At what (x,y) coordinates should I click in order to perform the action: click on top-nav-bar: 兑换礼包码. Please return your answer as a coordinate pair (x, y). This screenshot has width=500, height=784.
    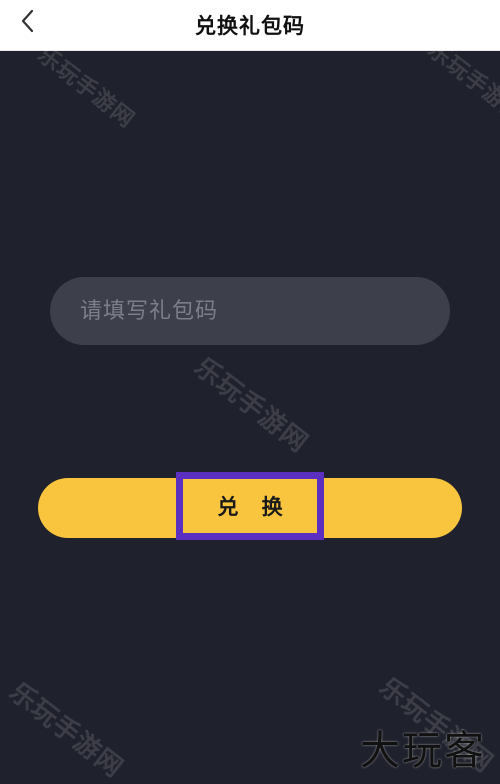
    Looking at the image, I should click on (250, 25).